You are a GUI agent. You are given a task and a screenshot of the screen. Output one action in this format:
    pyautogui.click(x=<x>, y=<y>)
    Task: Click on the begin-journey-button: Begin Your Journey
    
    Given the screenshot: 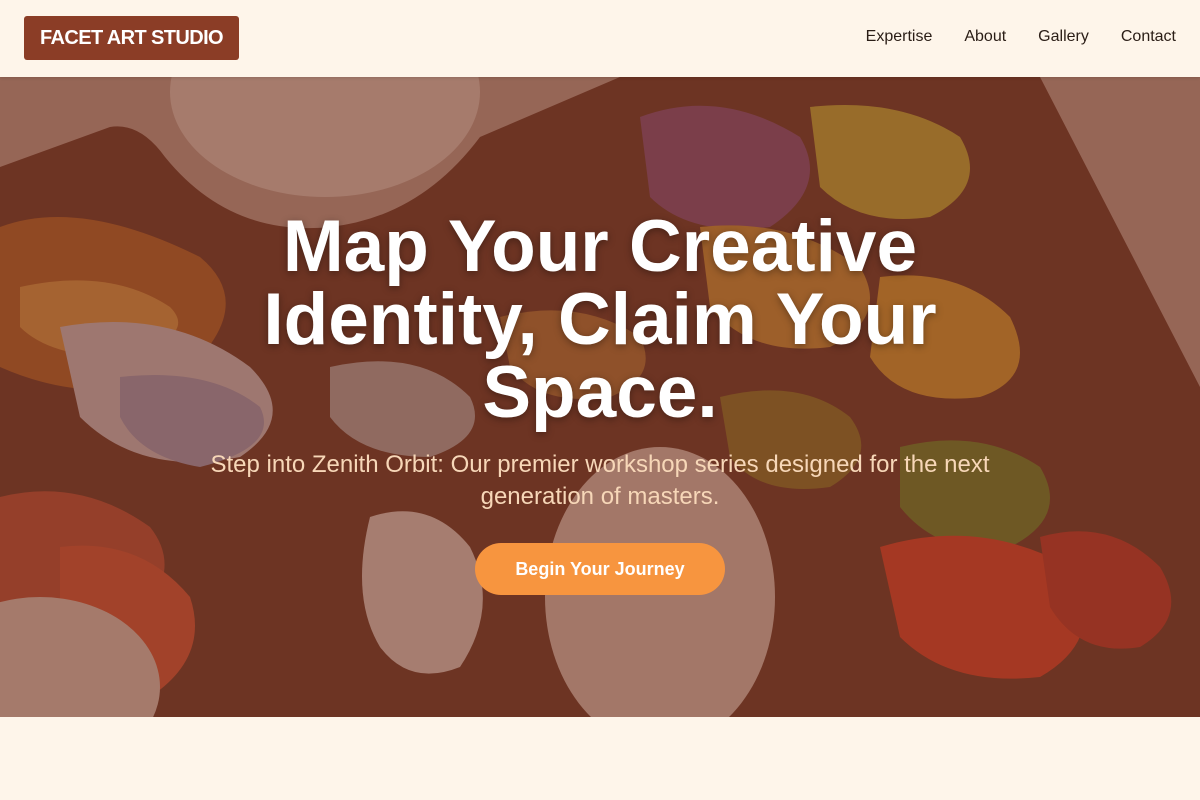 What is the action you would take?
    pyautogui.click(x=600, y=569)
    